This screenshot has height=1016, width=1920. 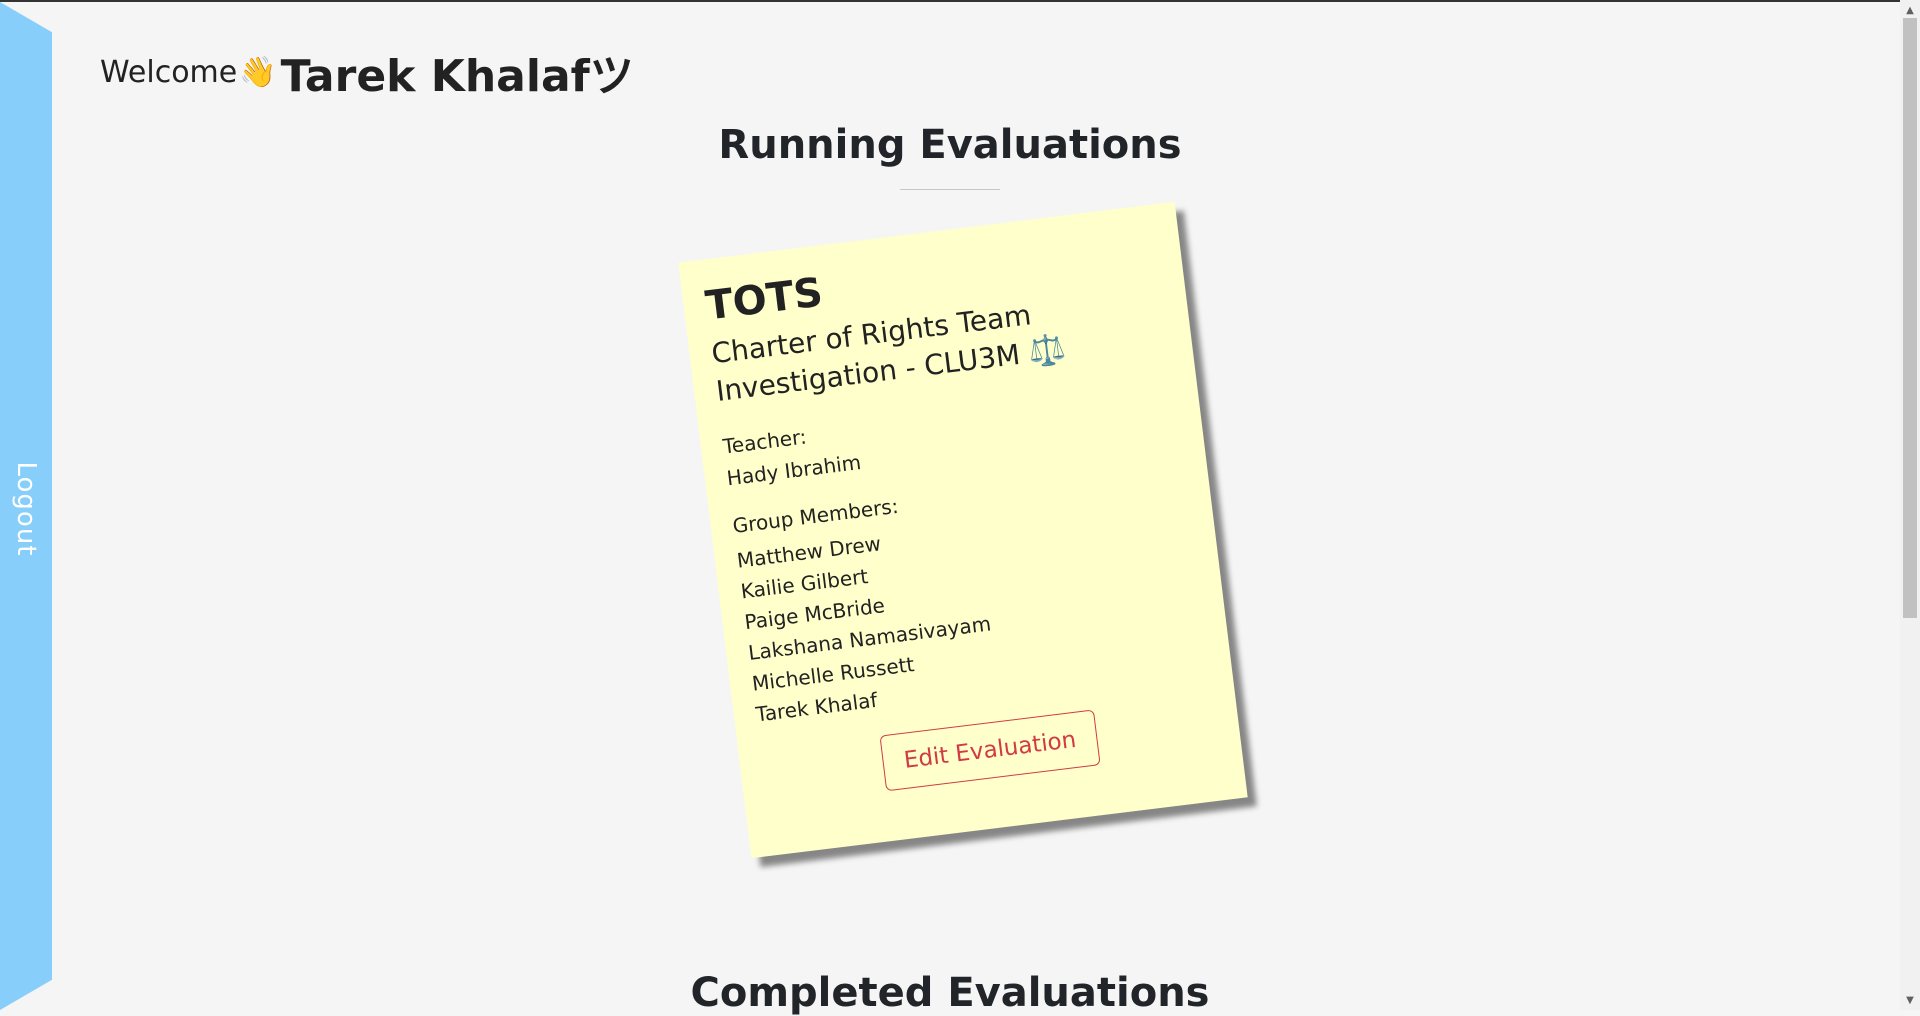 What do you see at coordinates (950, 189) in the screenshot?
I see `section-divider` at bounding box center [950, 189].